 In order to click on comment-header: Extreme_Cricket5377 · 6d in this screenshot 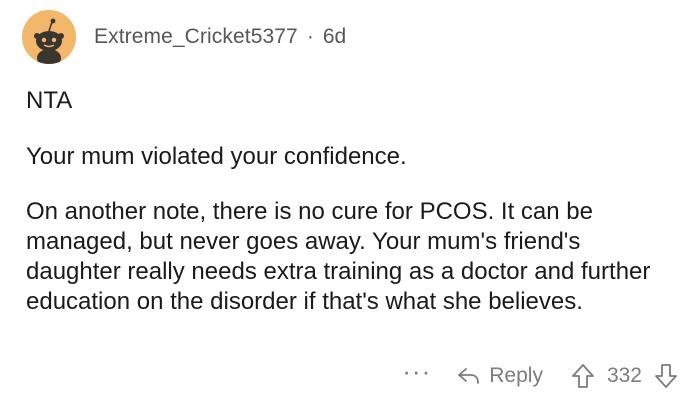, I will do `click(184, 37)`.